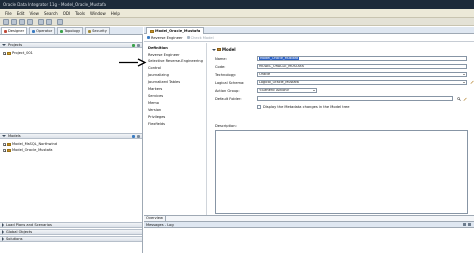 The image size is (474, 253). What do you see at coordinates (459, 99) in the screenshot?
I see `search-icon` at bounding box center [459, 99].